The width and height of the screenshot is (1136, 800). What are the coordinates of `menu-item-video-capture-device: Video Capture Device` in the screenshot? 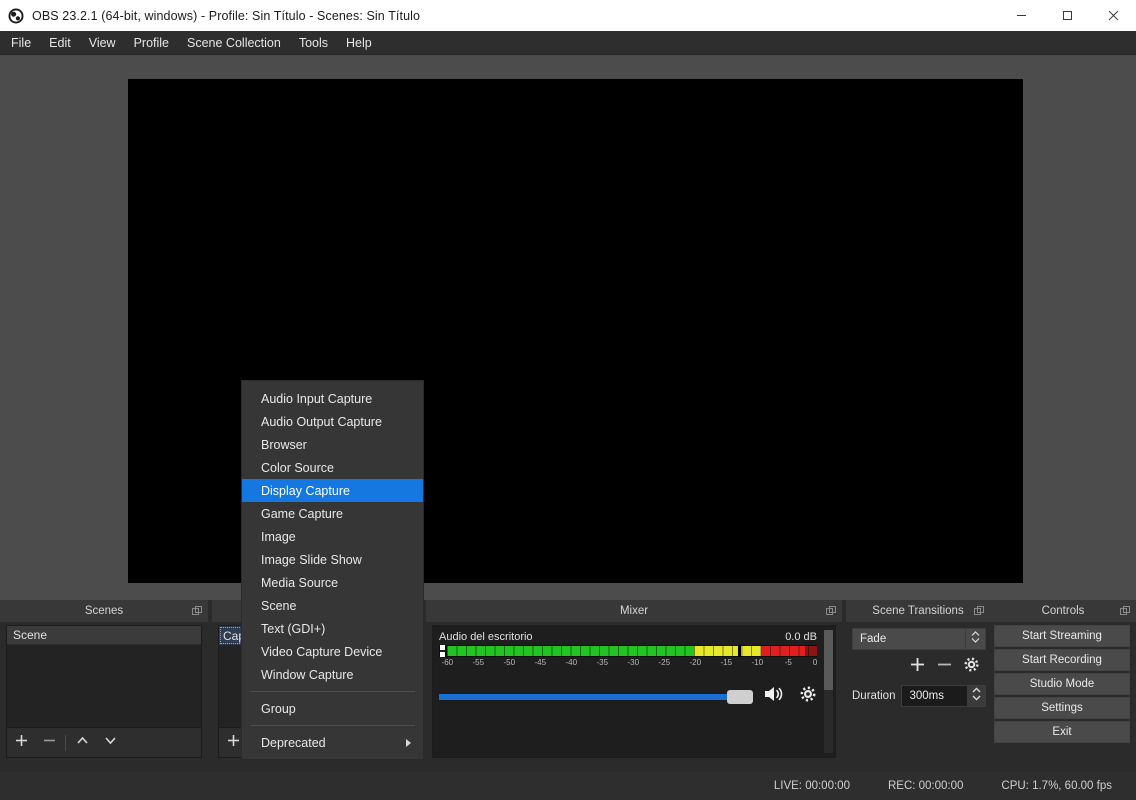 It's located at (332, 651).